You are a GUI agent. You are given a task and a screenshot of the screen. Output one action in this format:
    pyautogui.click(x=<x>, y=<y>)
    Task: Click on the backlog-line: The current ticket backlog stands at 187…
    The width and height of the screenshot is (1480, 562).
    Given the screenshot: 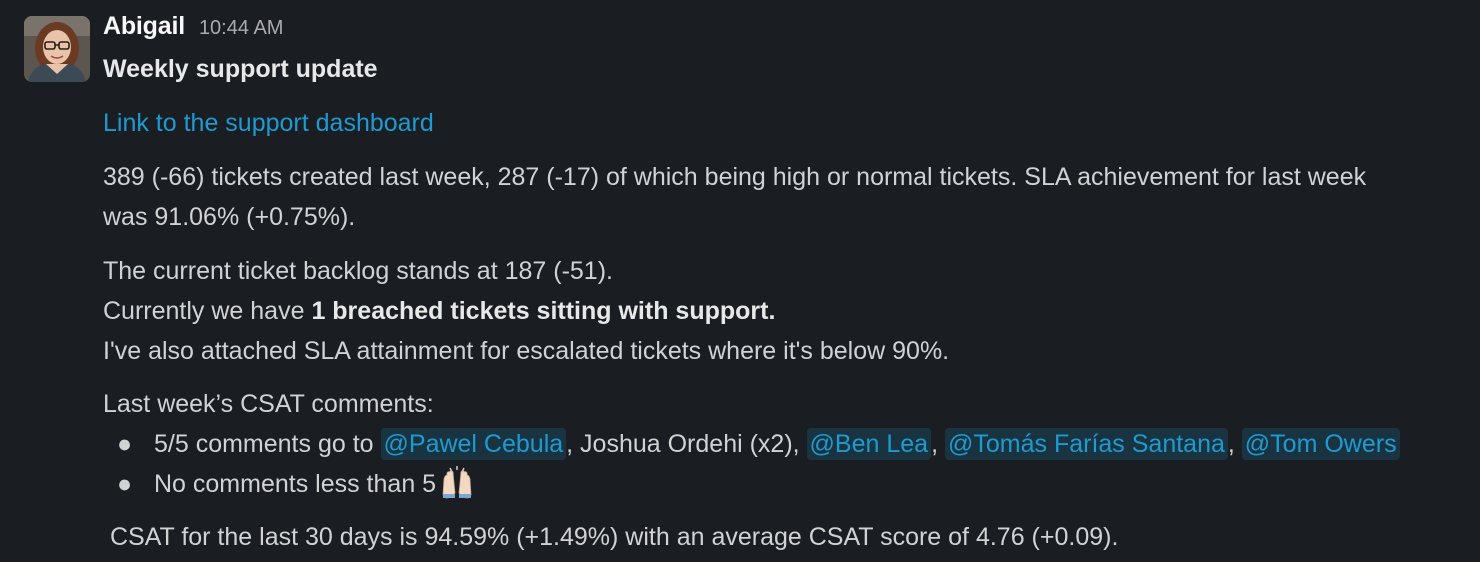 What is the action you would take?
    pyautogui.click(x=358, y=271)
    